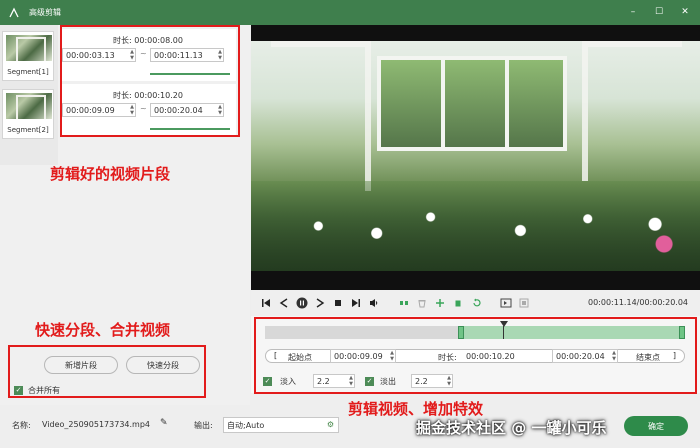  Describe the element at coordinates (284, 303) in the screenshot. I see `previous-frame-icon` at that location.